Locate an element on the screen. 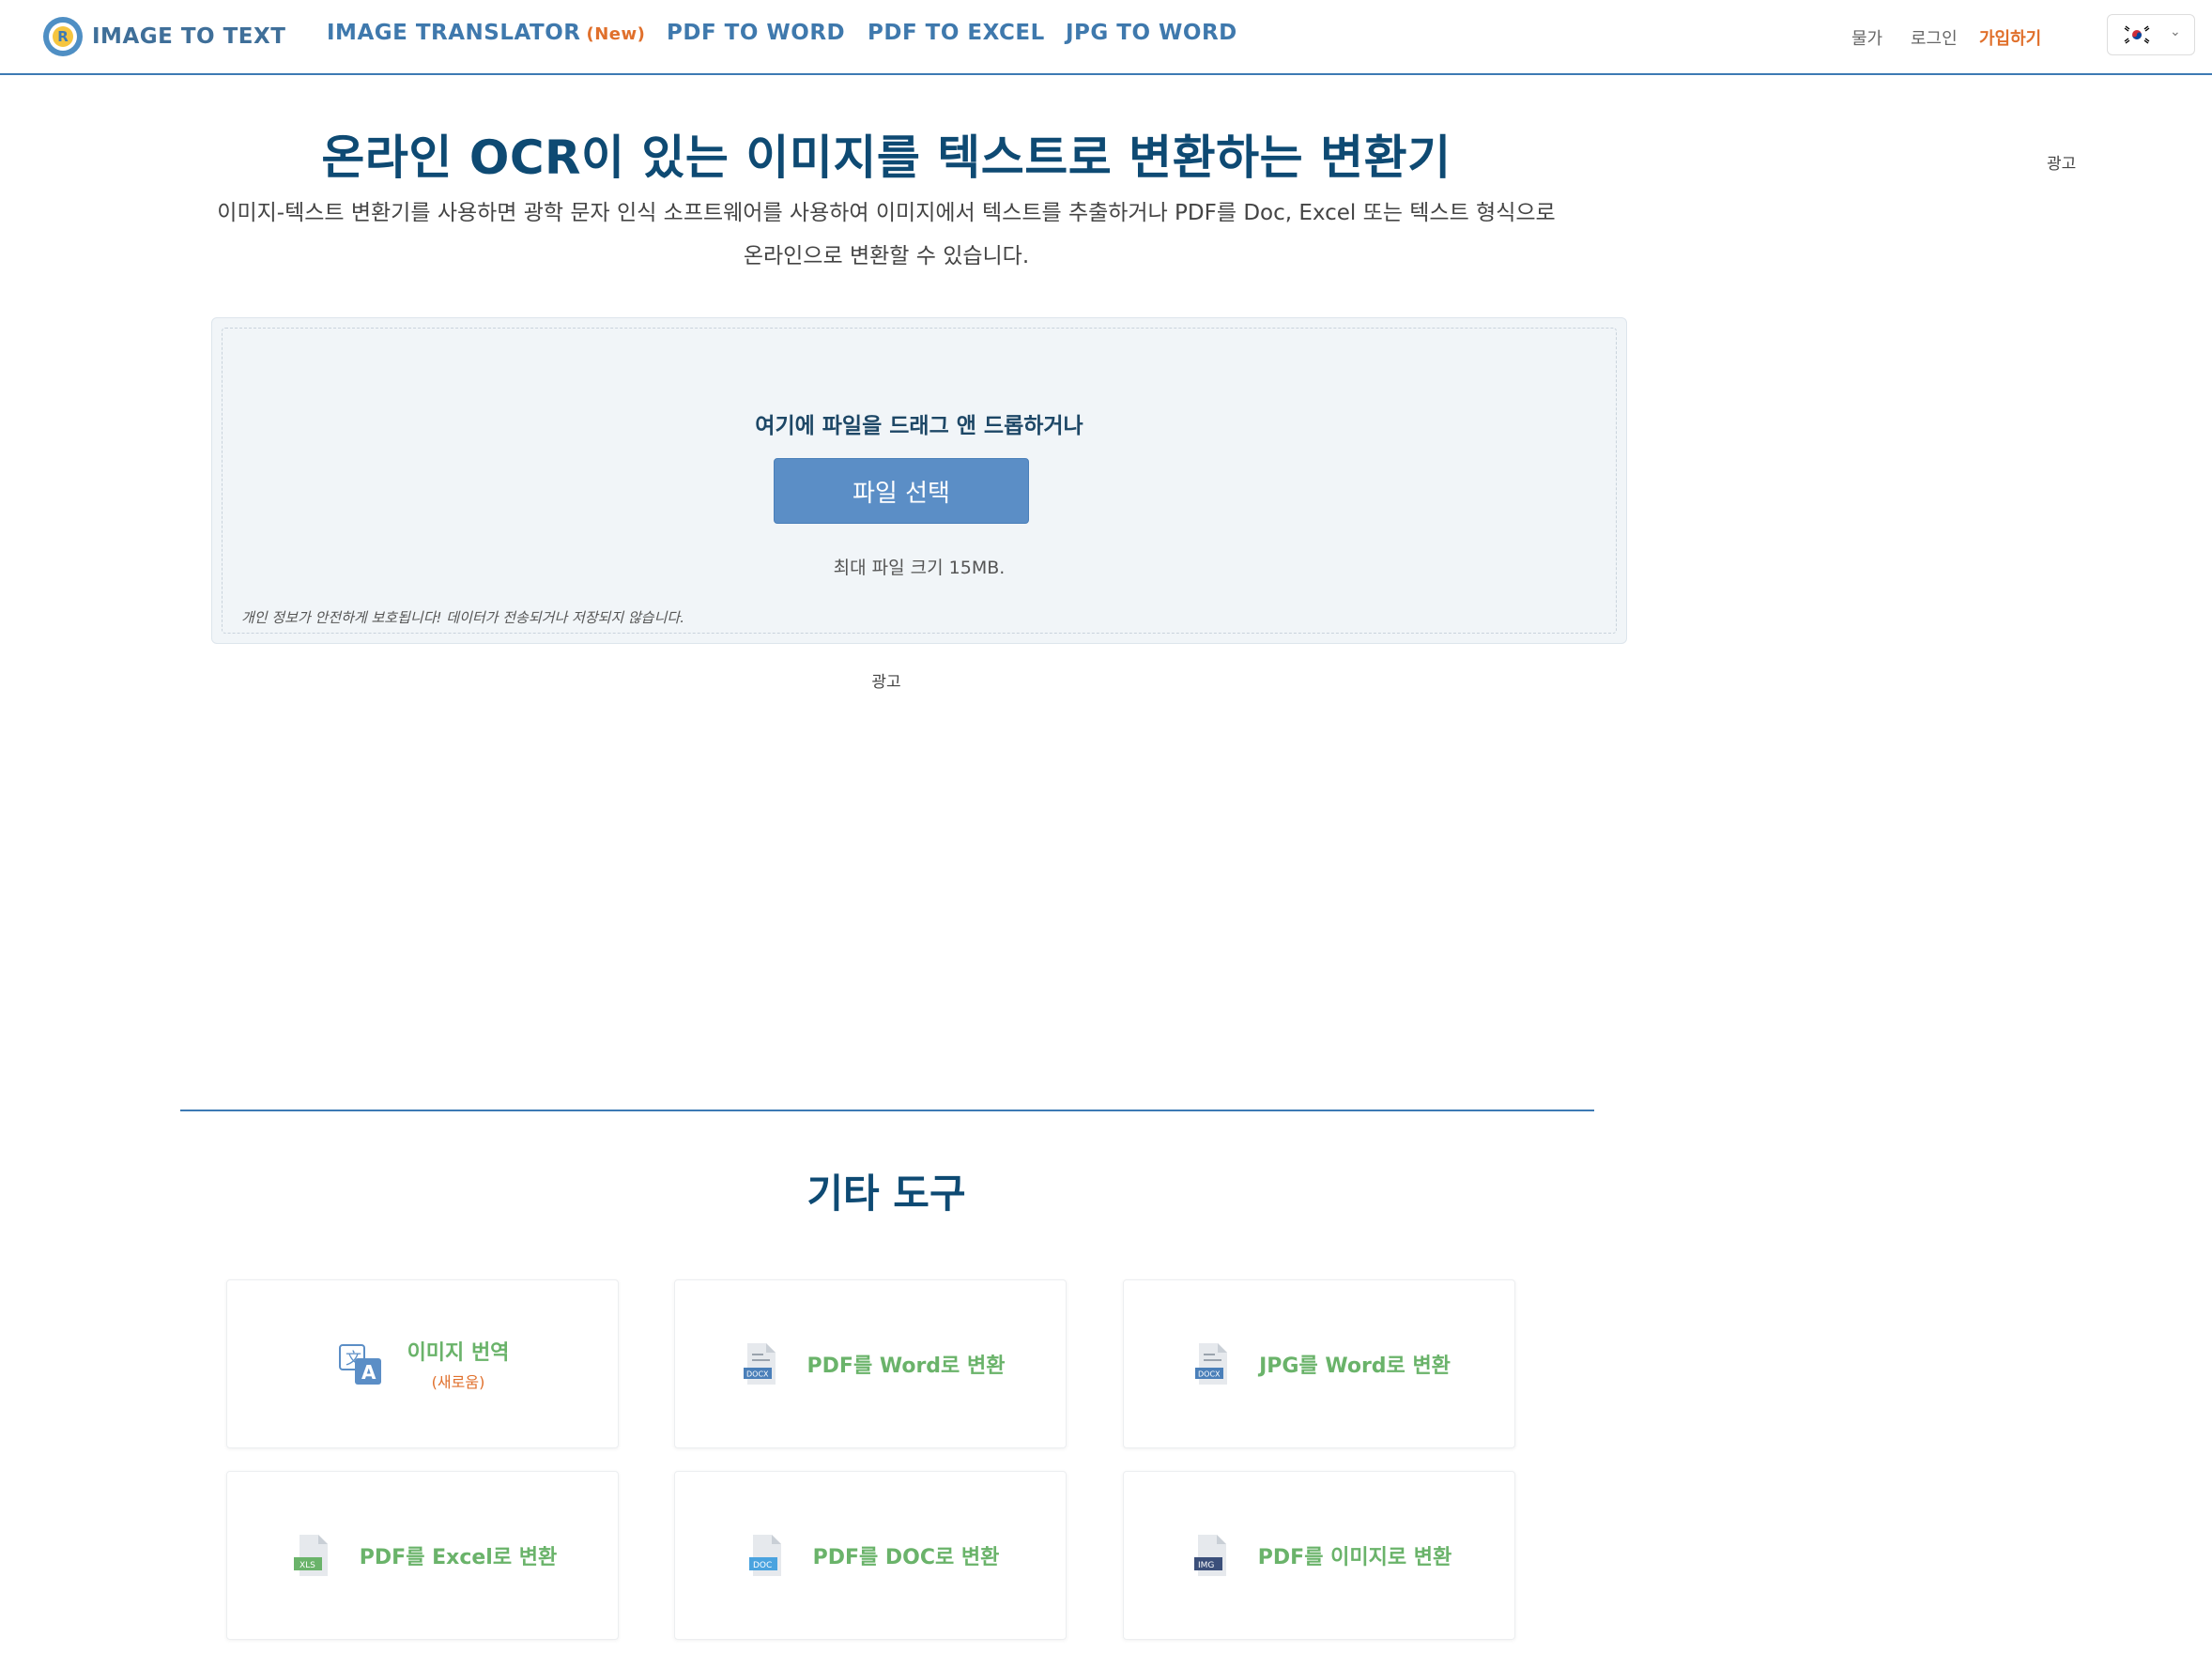 Image resolution: width=2212 pixels, height=1653 pixels. login-link: 로그인 is located at coordinates (1934, 37).